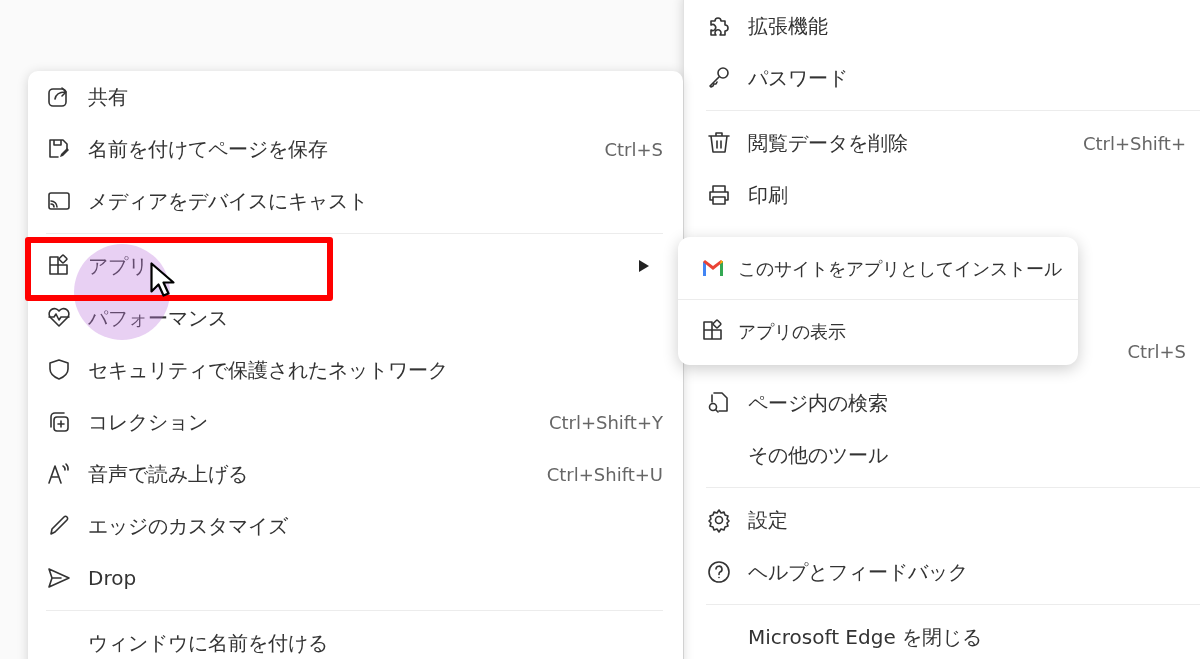  What do you see at coordinates (1134, 143) in the screenshot?
I see `shortcut-text: Ctrl+Shift+` at bounding box center [1134, 143].